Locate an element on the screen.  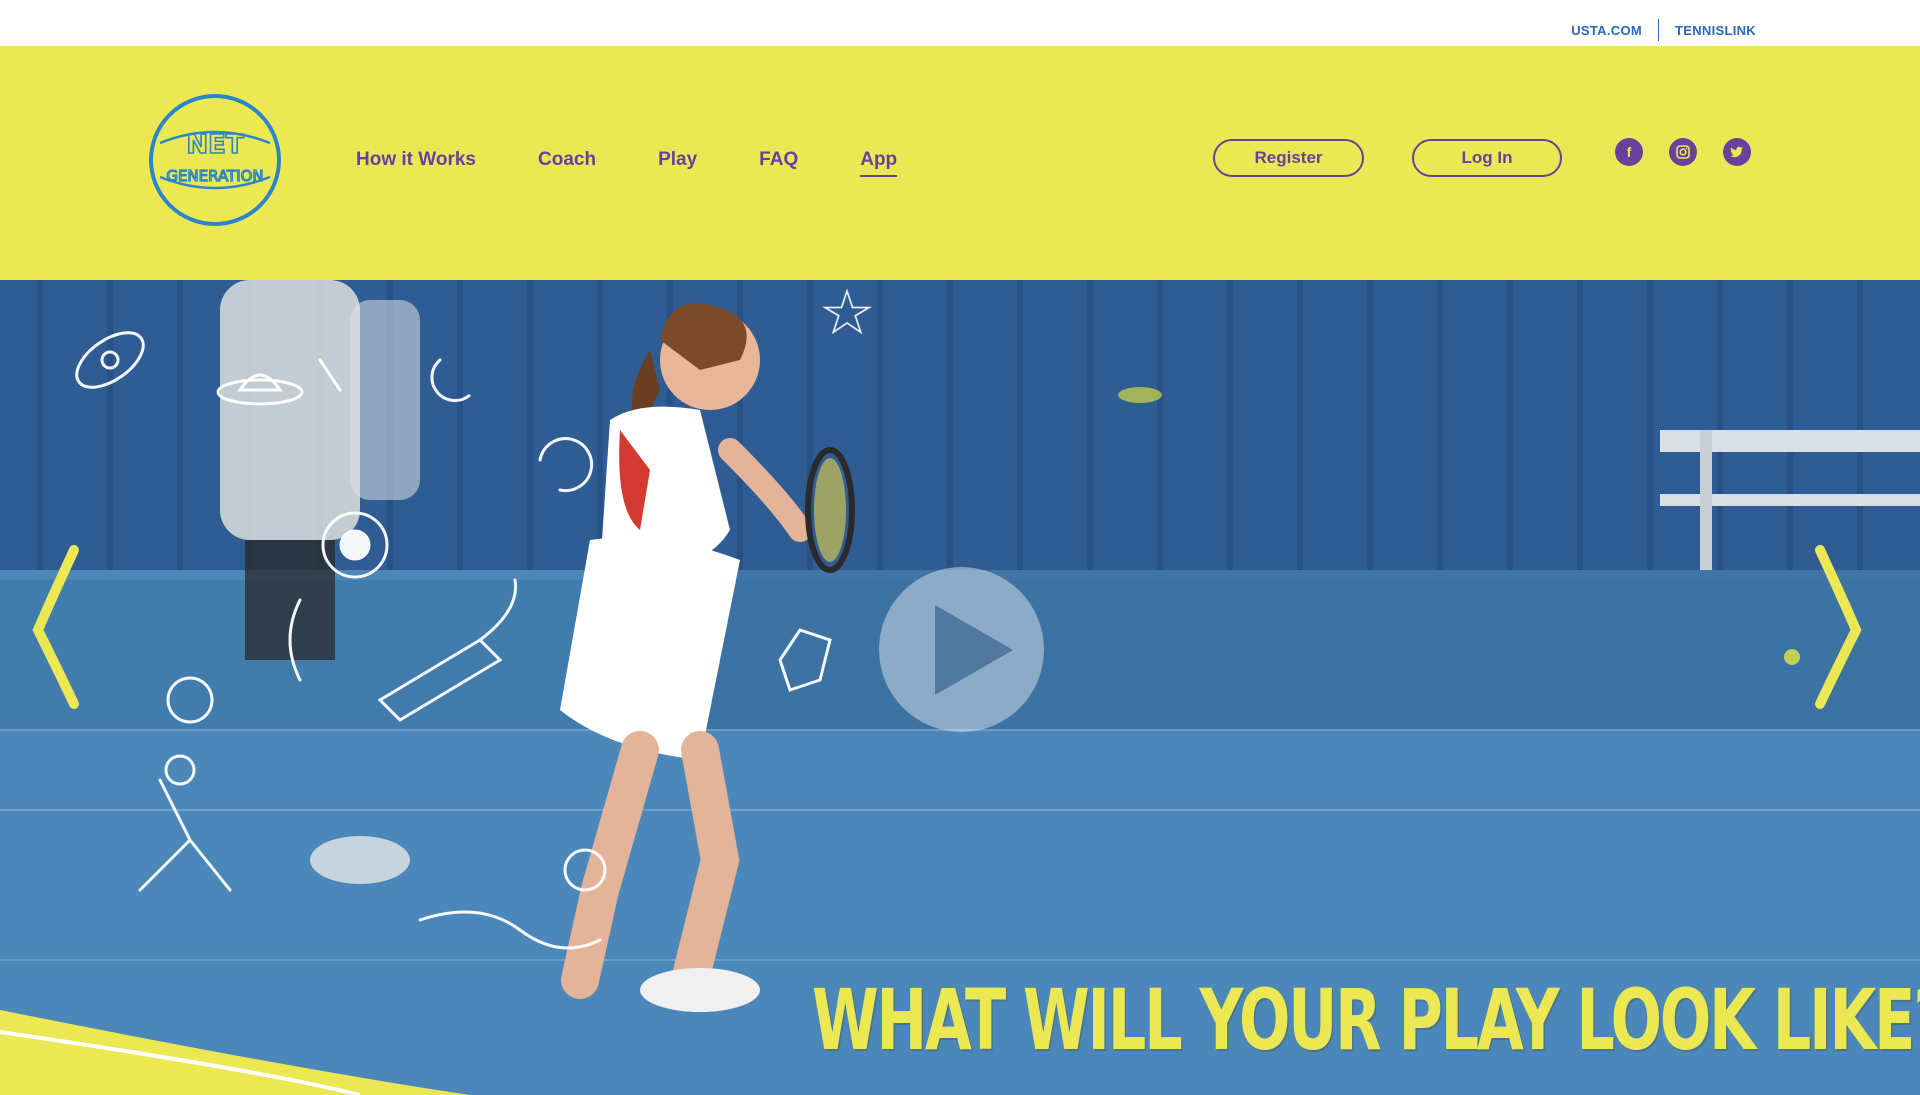
utility-divider is located at coordinates (1658, 30).